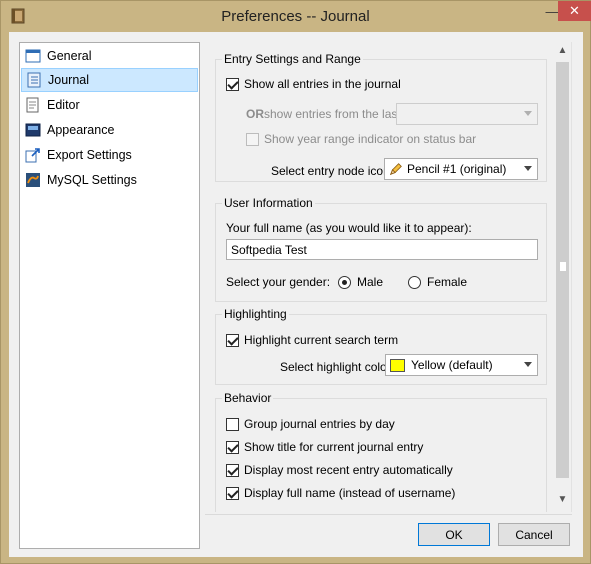 The height and width of the screenshot is (564, 591). What do you see at coordinates (447, 282) in the screenshot?
I see `radio-label: Female` at bounding box center [447, 282].